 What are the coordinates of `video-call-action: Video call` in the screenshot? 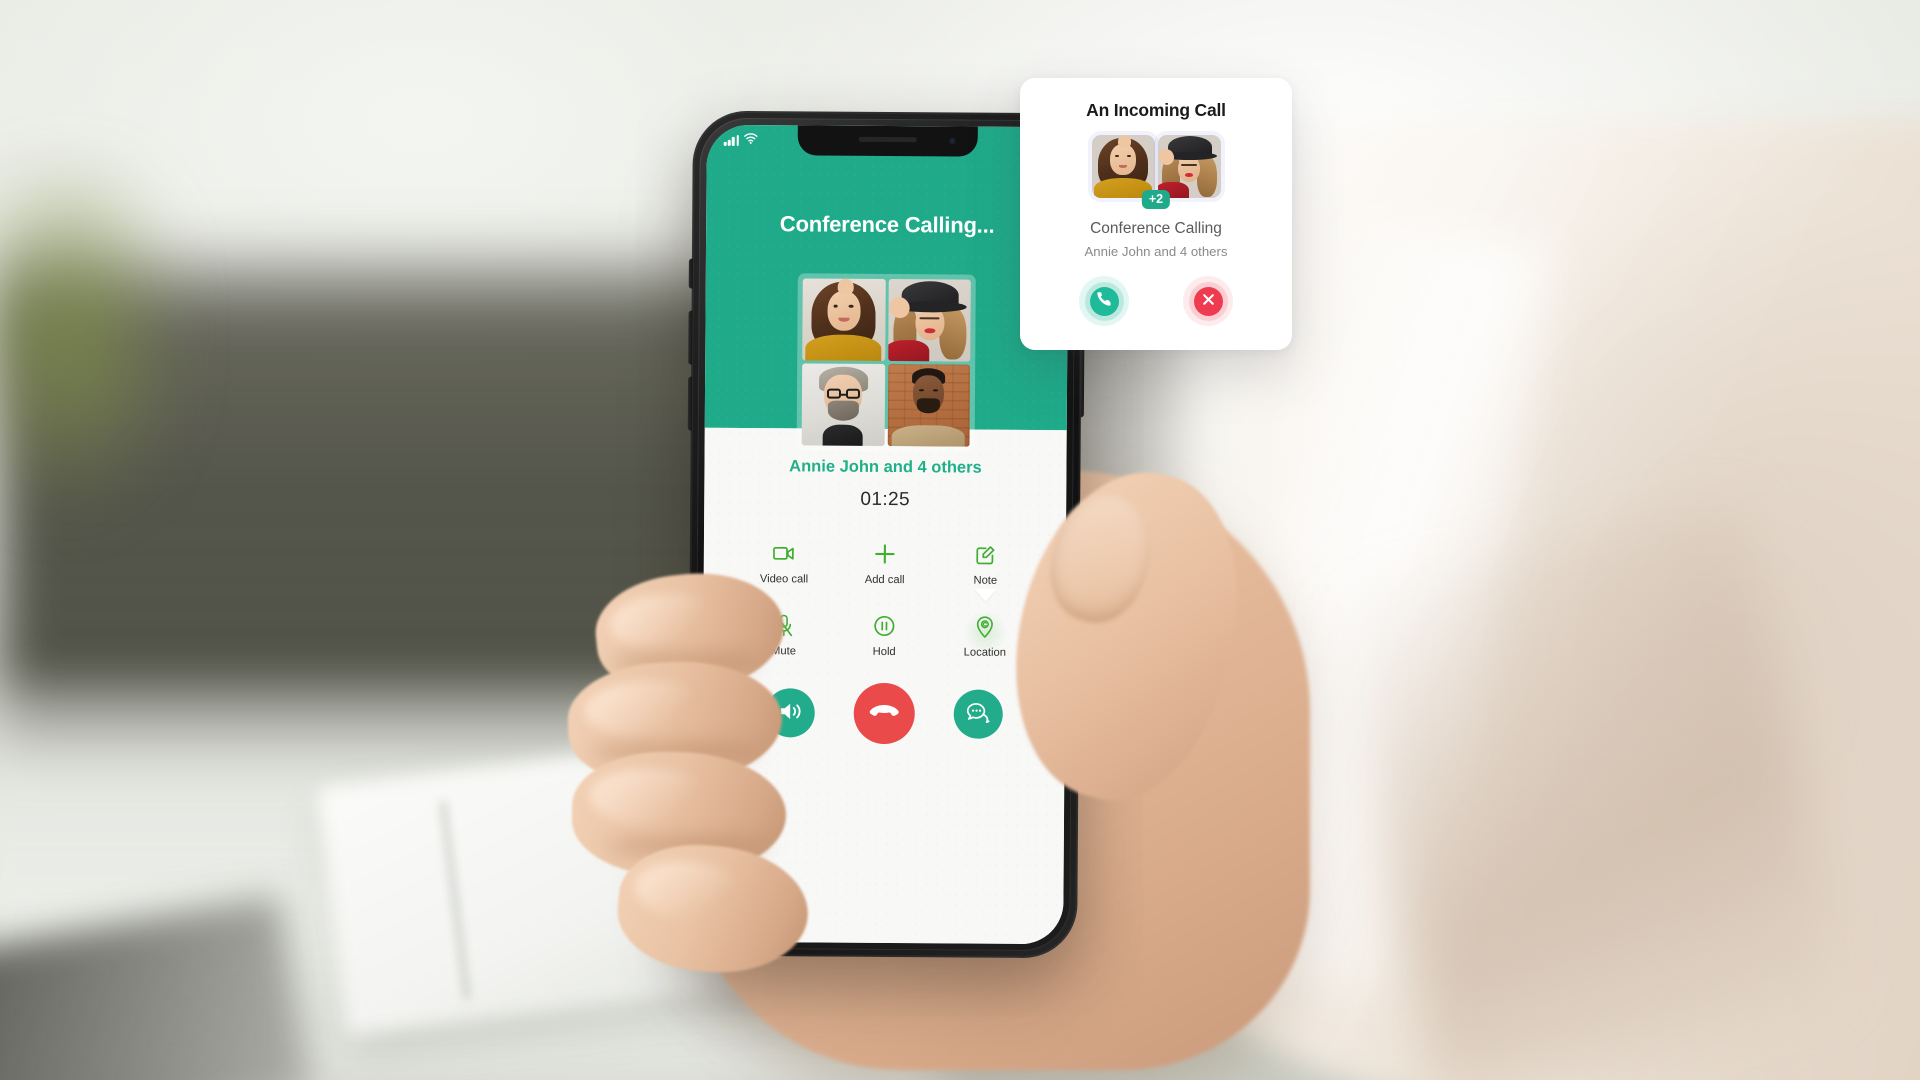 It's located at (784, 563).